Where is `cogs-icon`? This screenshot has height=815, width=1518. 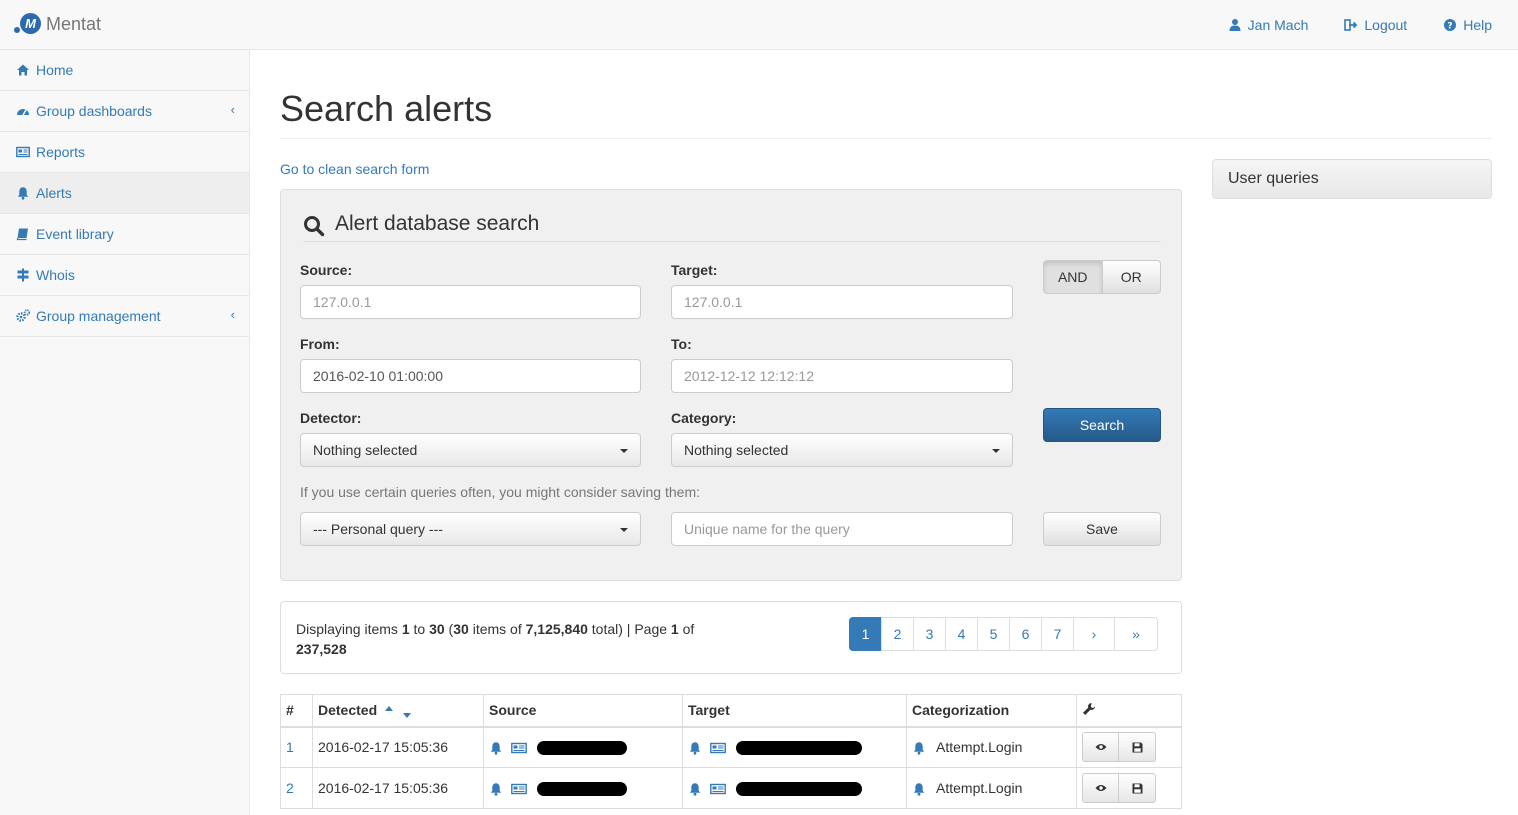 cogs-icon is located at coordinates (23, 315).